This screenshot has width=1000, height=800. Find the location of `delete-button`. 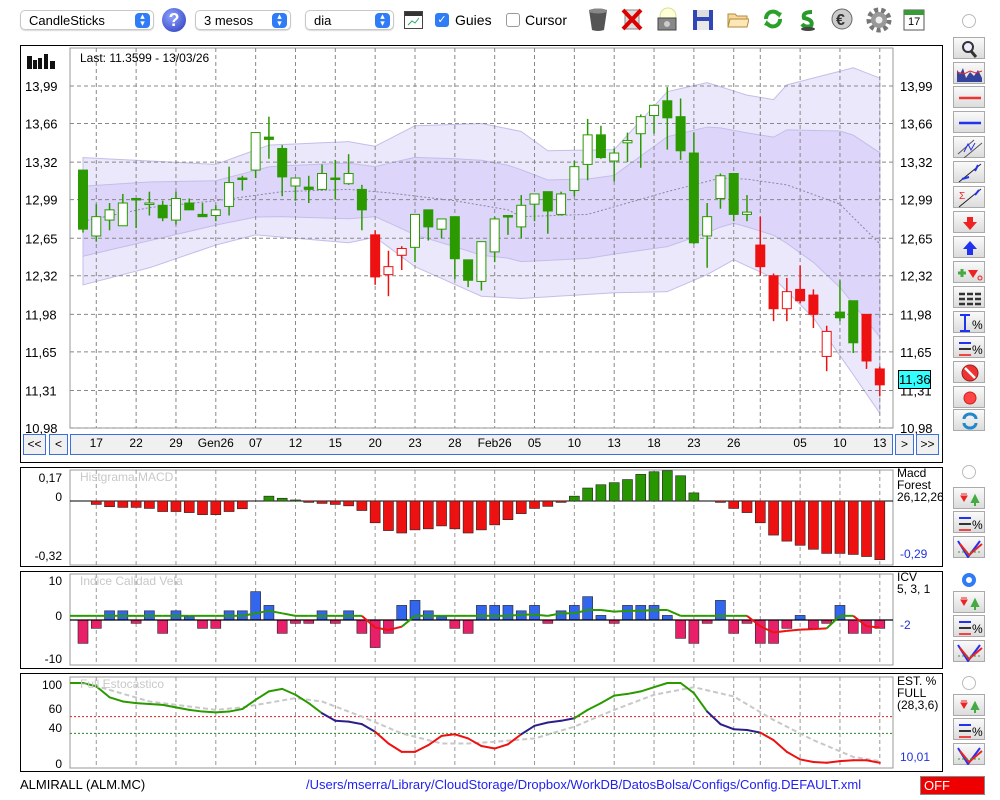

delete-button is located at coordinates (632, 19).